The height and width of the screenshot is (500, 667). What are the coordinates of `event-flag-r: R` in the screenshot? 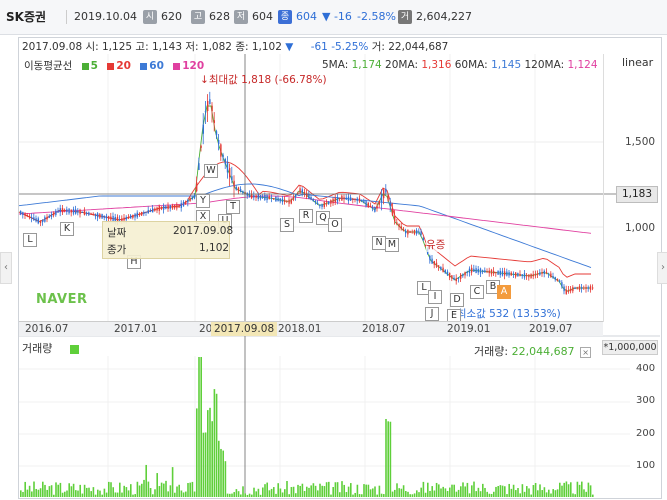 It's located at (306, 216).